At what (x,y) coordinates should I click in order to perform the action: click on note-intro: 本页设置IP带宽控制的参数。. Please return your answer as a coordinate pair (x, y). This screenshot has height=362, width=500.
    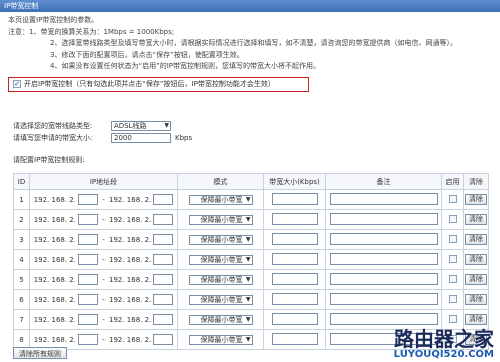
    Looking at the image, I should click on (53, 20).